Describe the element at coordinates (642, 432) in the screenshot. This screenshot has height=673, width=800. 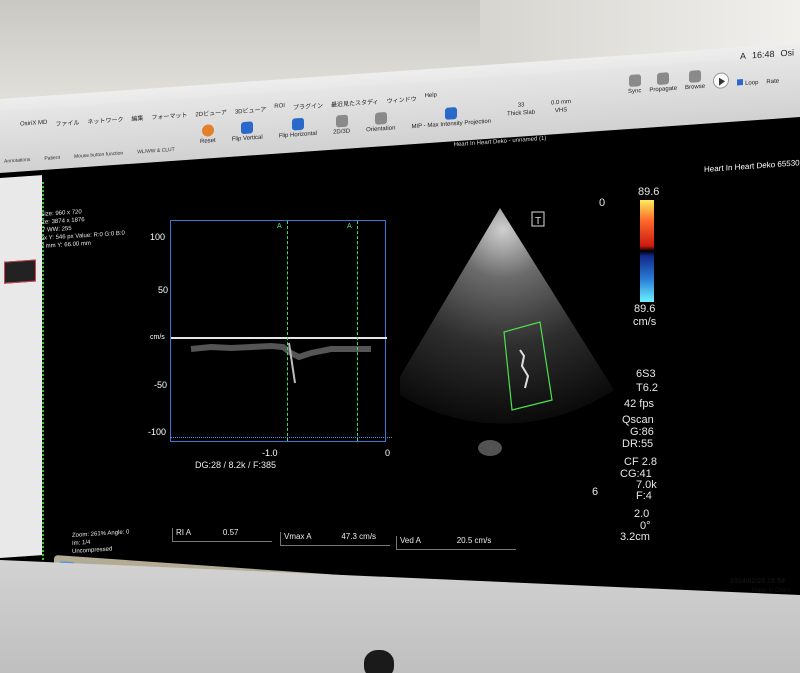
I see `gain-label: G:86` at that location.